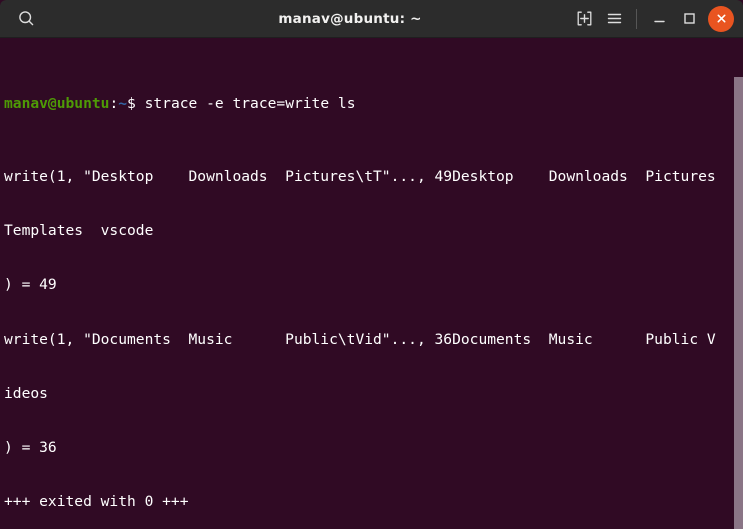 This screenshot has height=529, width=743. I want to click on terminal-output-line: Templates vscode, so click(79, 230).